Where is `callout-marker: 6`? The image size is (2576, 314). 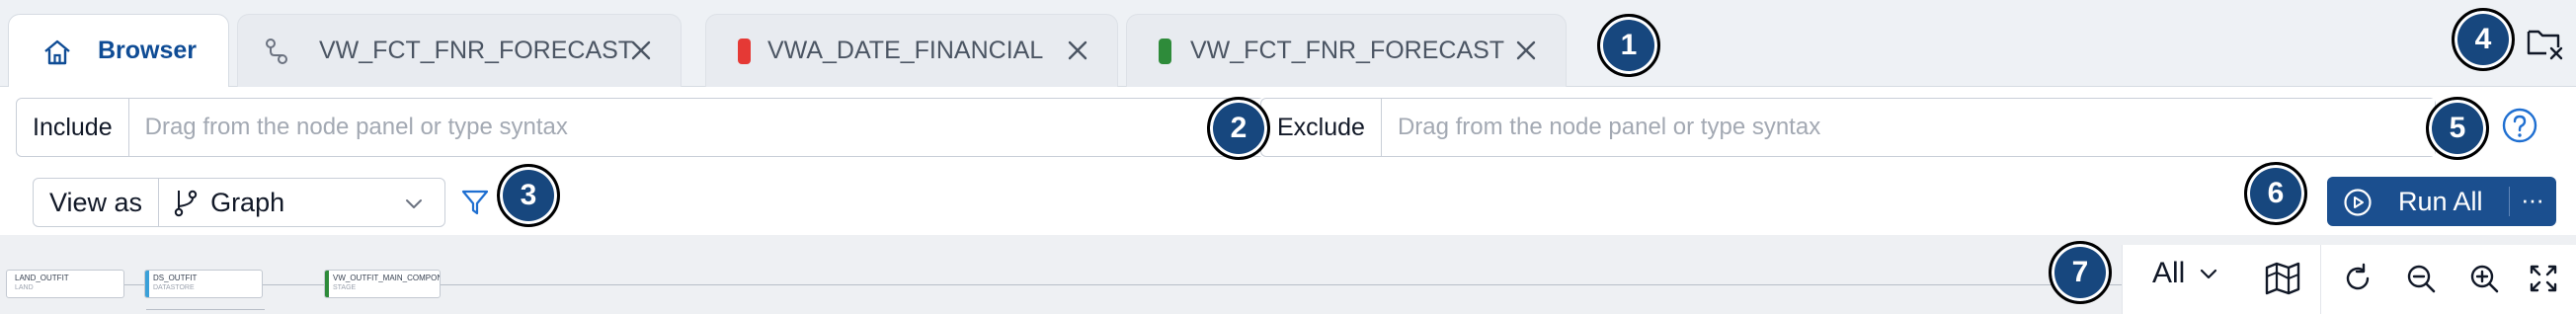 callout-marker: 6 is located at coordinates (2275, 193).